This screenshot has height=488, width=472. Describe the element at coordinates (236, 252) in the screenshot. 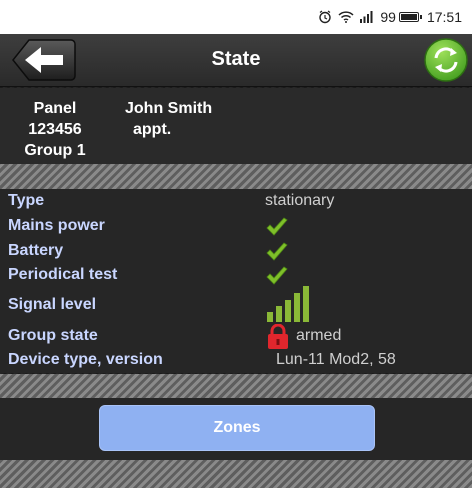

I see `row-battery: Battery` at that location.